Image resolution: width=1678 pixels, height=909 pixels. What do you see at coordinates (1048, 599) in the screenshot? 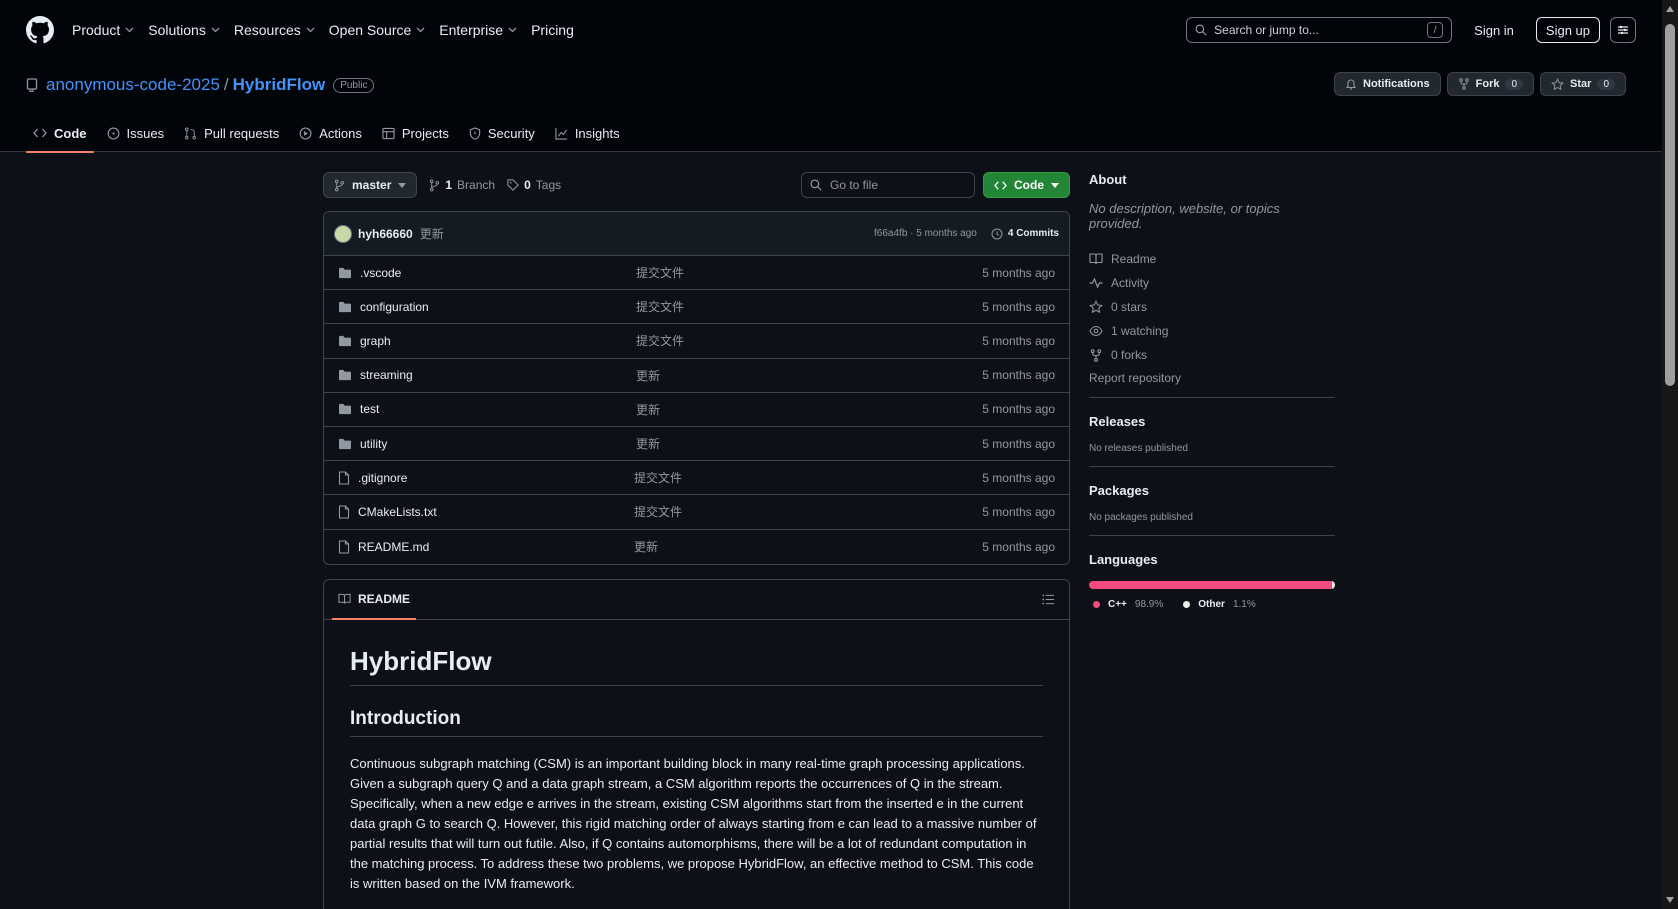
I see `list-unordered-icon` at bounding box center [1048, 599].